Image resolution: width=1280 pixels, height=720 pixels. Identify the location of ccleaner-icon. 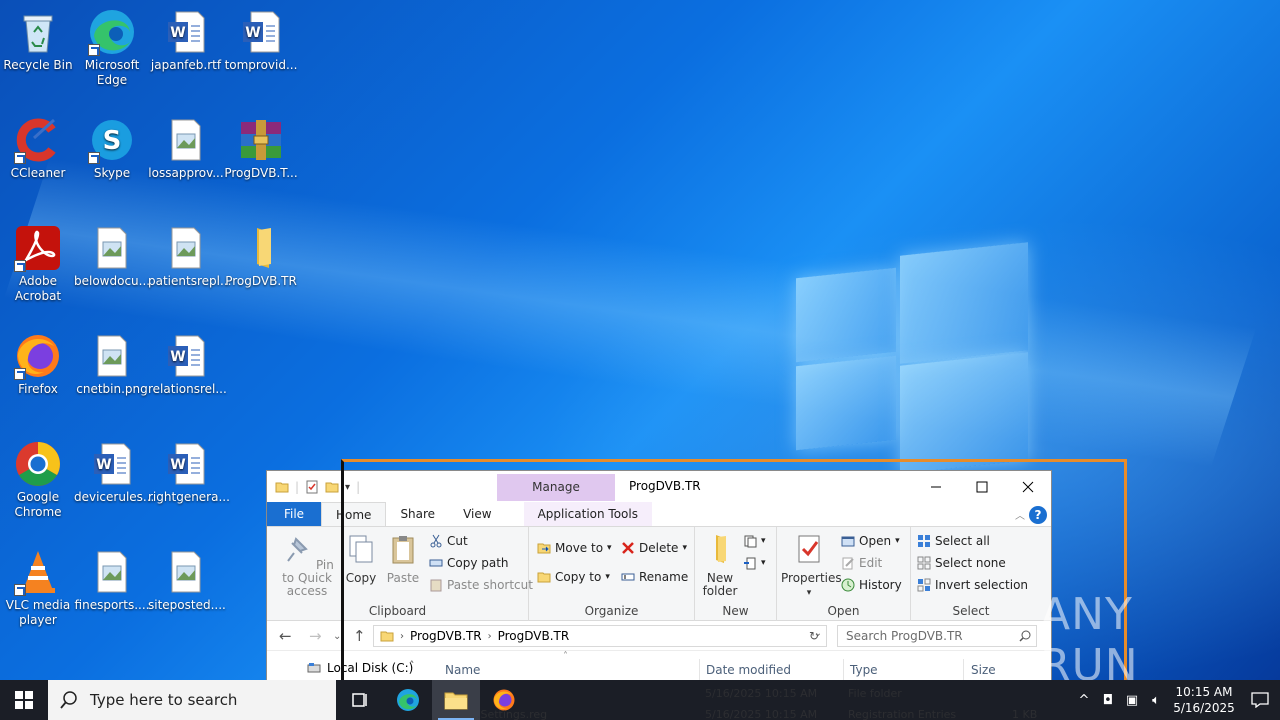
(38, 140).